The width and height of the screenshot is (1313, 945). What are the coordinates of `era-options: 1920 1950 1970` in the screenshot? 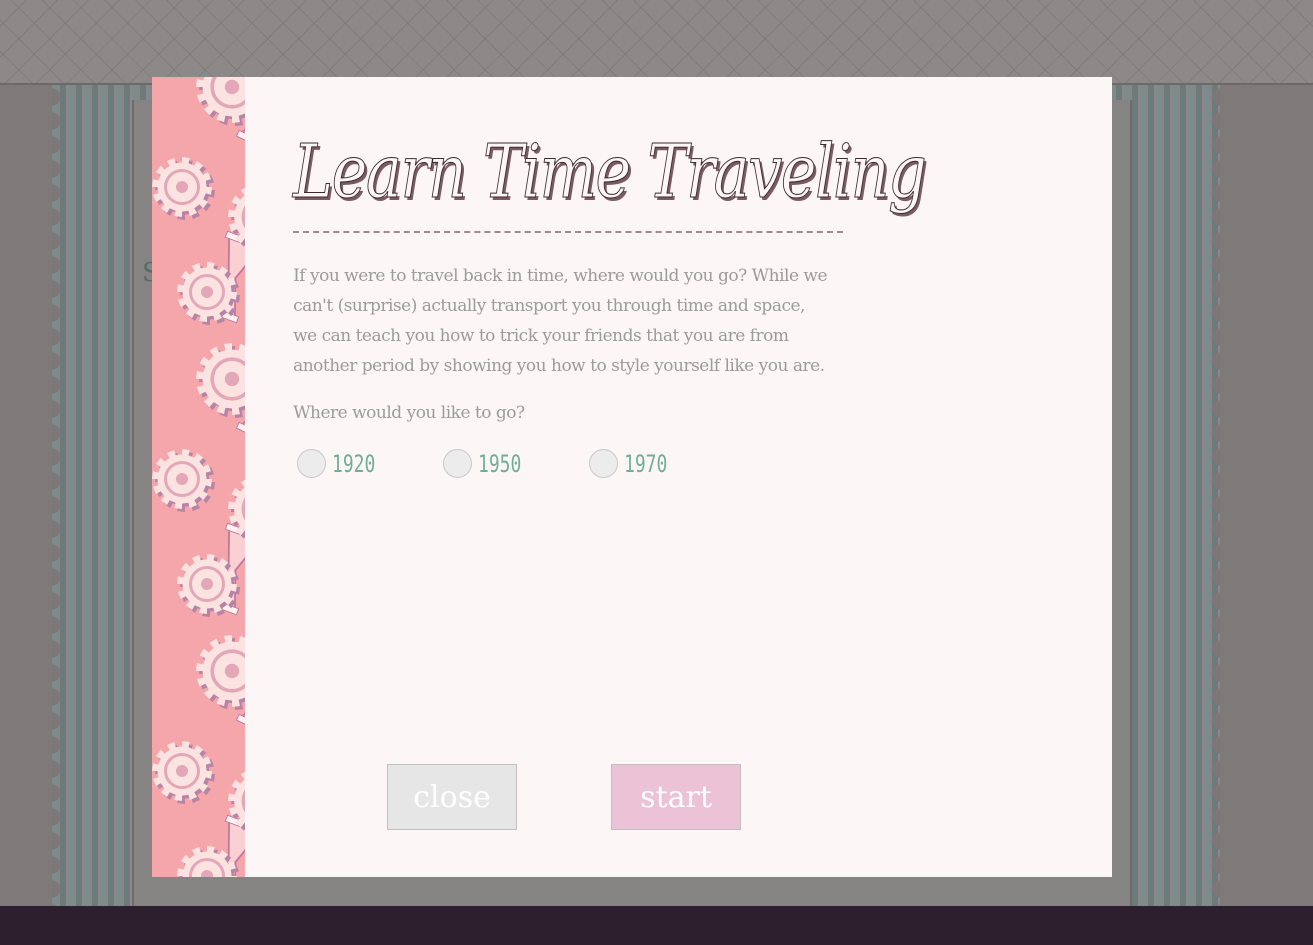 It's located at (678, 463).